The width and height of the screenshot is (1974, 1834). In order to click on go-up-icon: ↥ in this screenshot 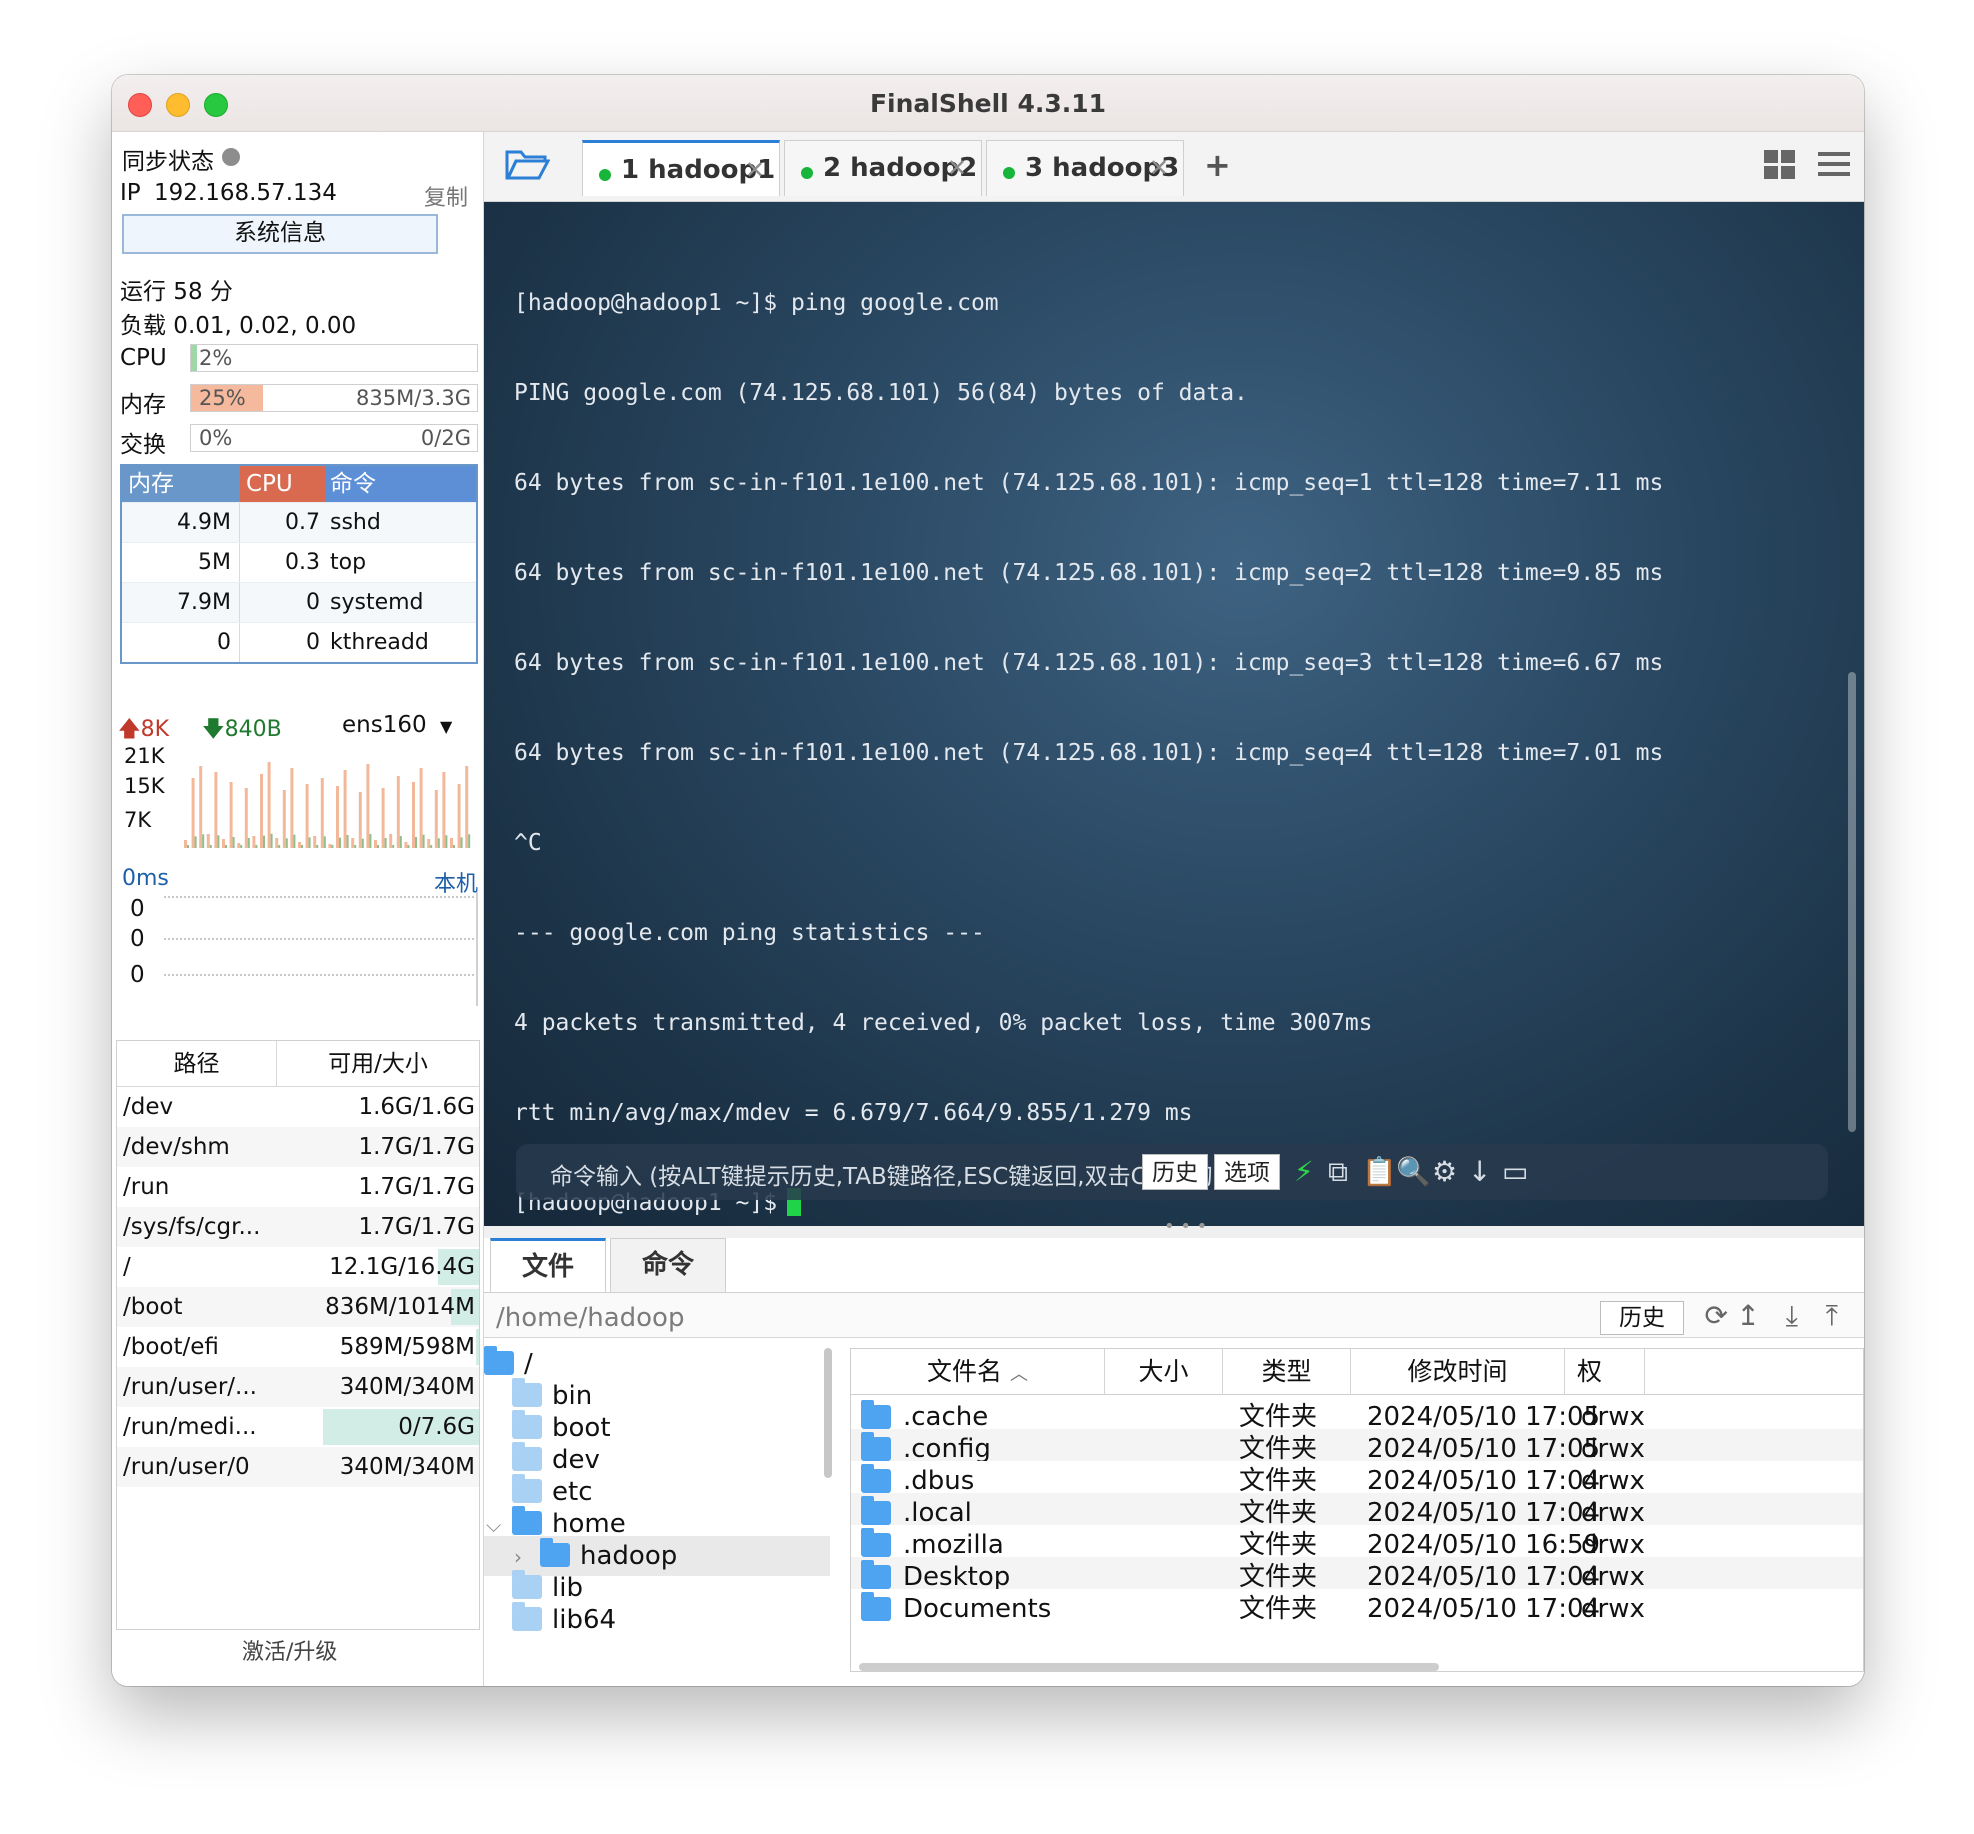, I will do `click(1748, 1315)`.